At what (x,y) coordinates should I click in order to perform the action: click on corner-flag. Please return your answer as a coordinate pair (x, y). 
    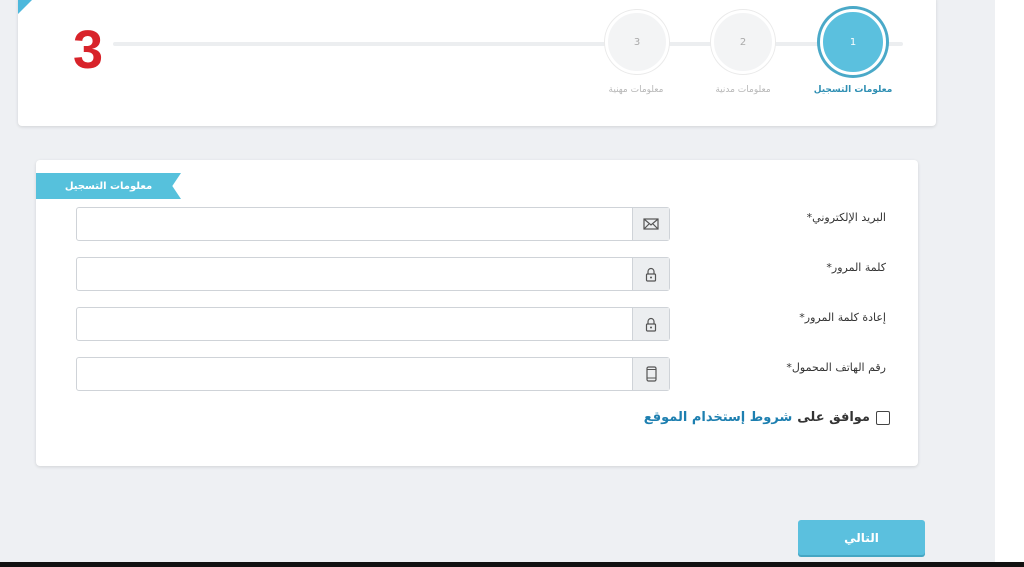
    Looking at the image, I should click on (27, 7).